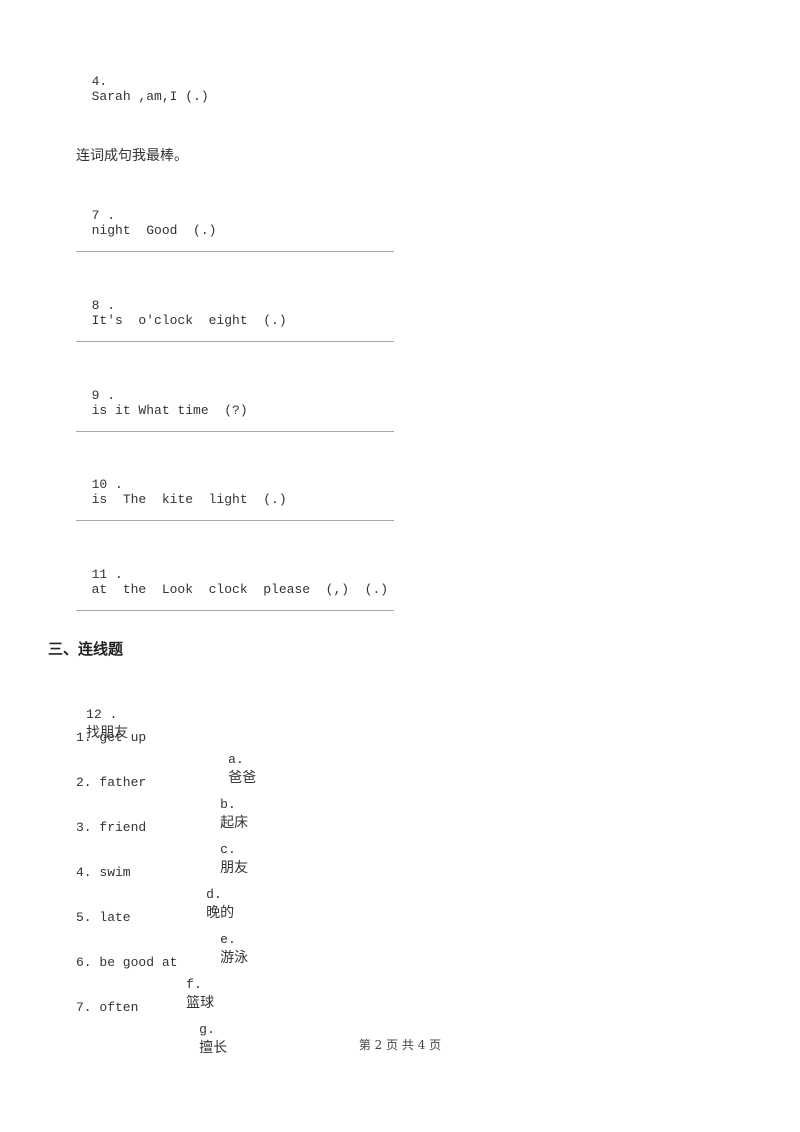 This screenshot has height=1132, width=800. Describe the element at coordinates (189, 320) in the screenshot. I see `question-text: It's o'clock eight (.)` at that location.